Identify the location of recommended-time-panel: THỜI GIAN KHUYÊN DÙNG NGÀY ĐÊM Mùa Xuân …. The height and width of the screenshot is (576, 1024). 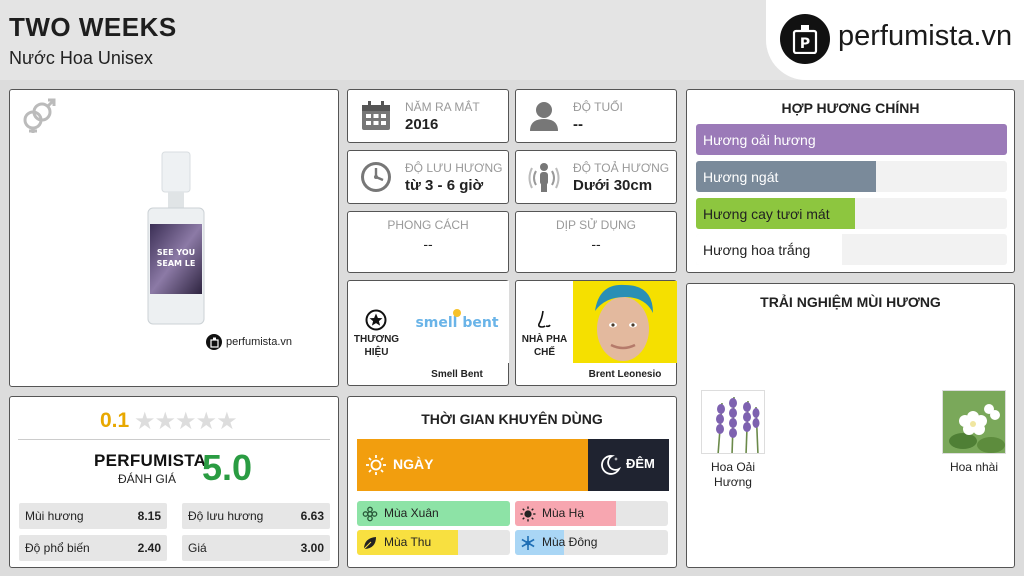
(512, 482).